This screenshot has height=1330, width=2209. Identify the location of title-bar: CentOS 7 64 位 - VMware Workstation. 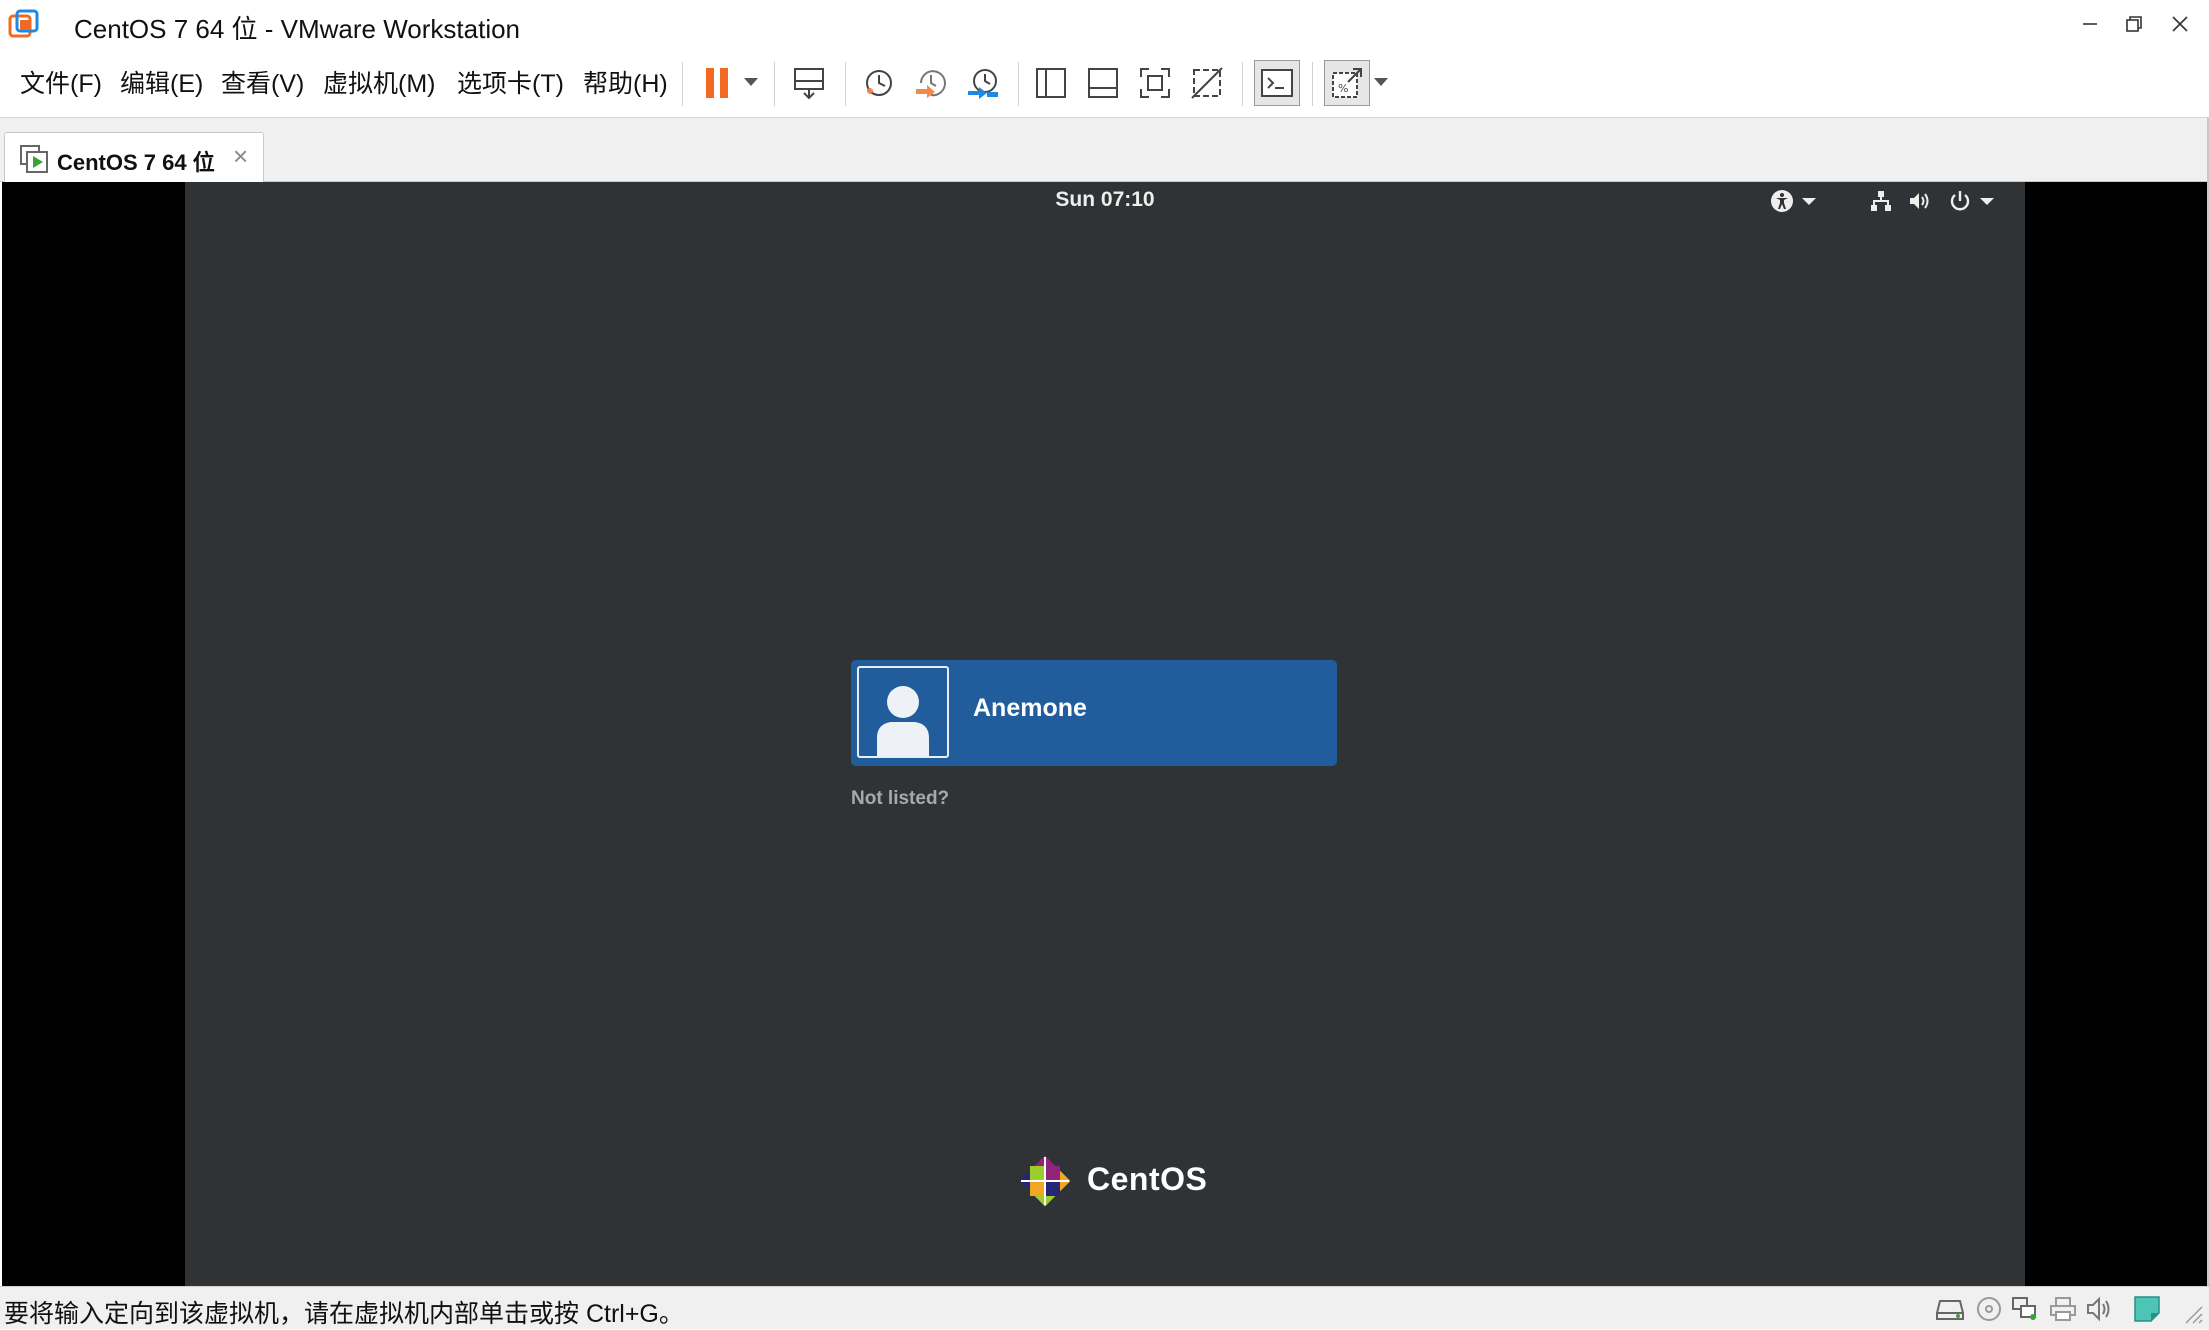
(1104, 24).